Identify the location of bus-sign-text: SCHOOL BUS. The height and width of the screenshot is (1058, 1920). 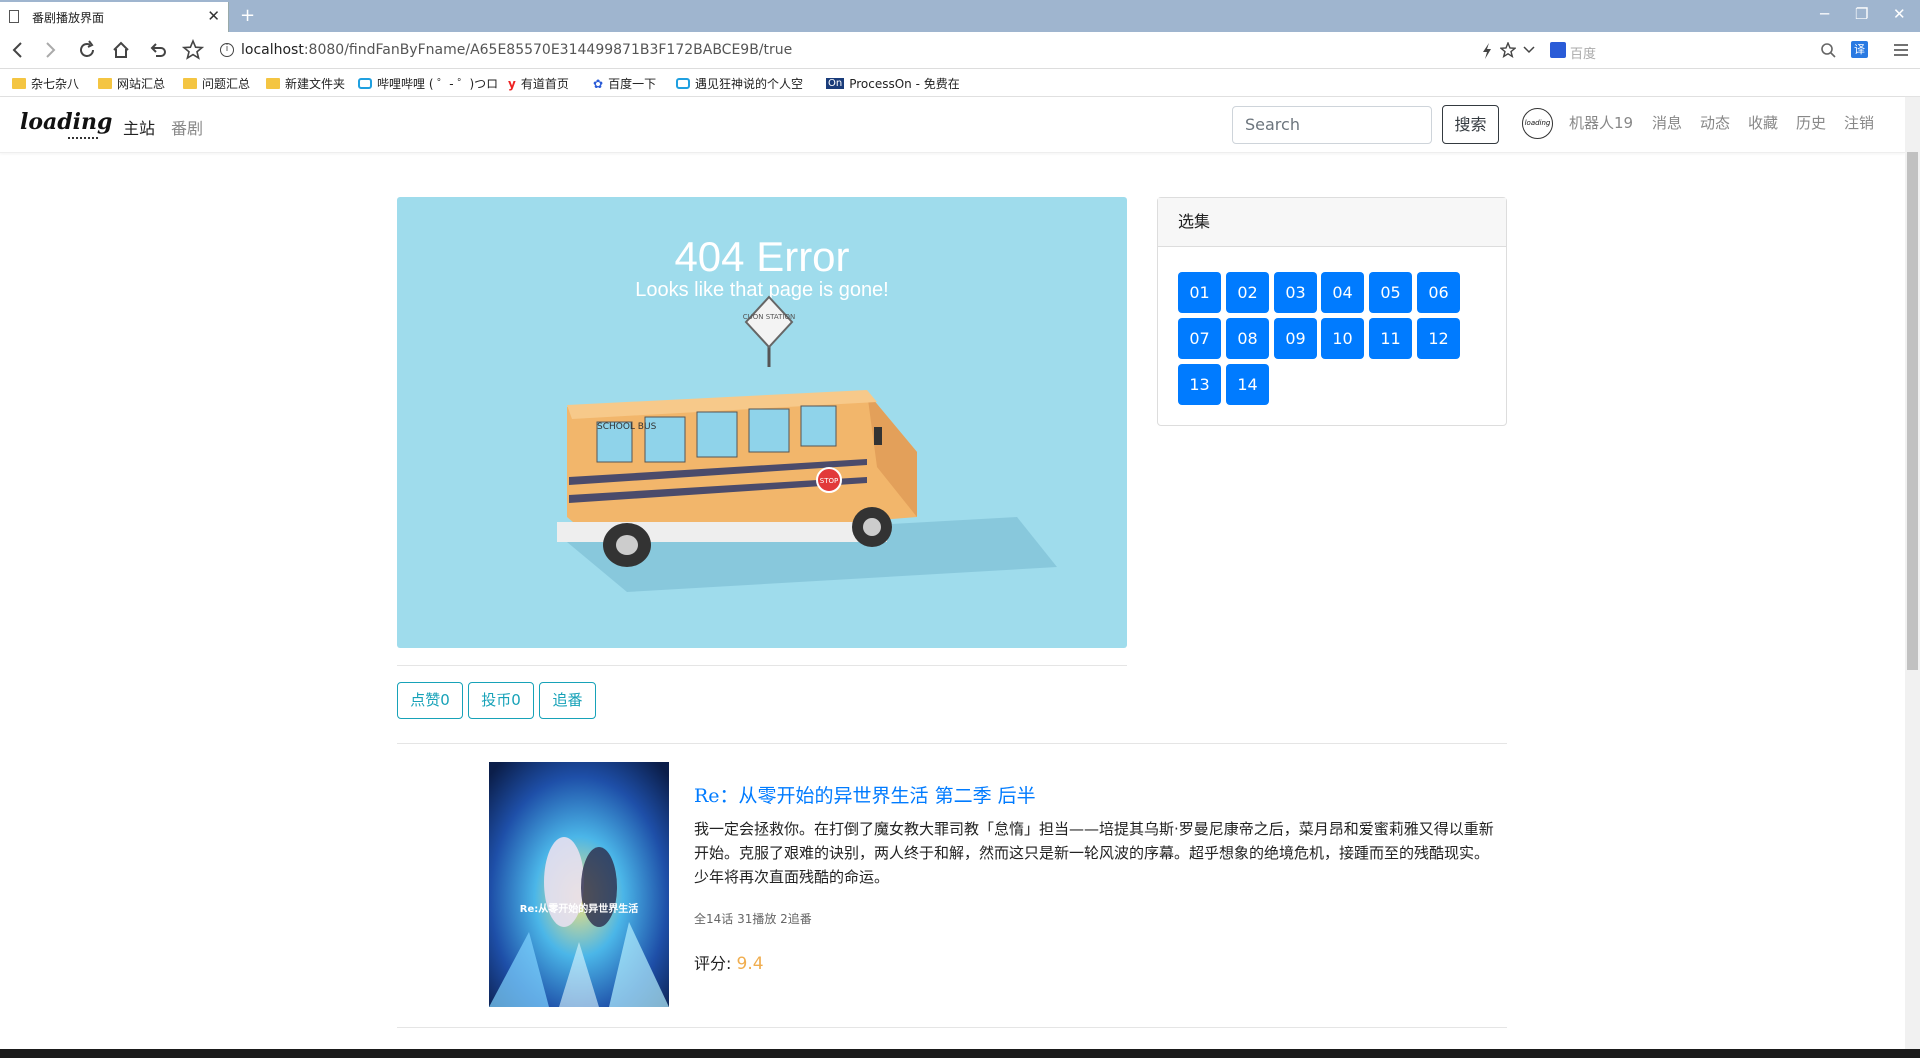
(627, 427).